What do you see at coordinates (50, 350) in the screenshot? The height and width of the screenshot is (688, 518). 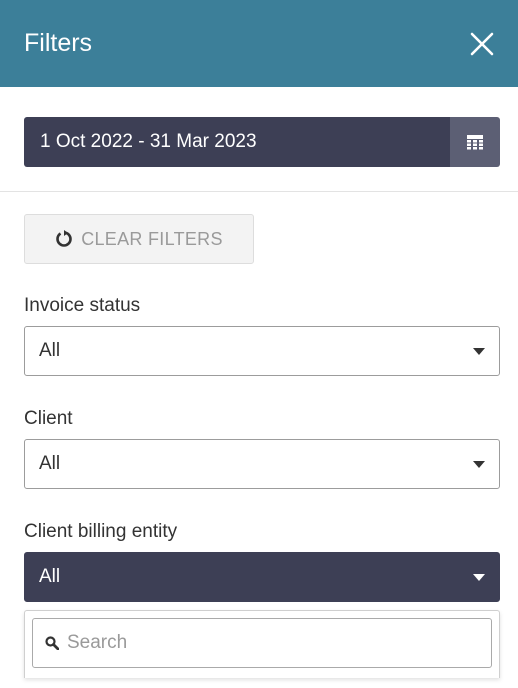 I see `invoice-status-value: All` at bounding box center [50, 350].